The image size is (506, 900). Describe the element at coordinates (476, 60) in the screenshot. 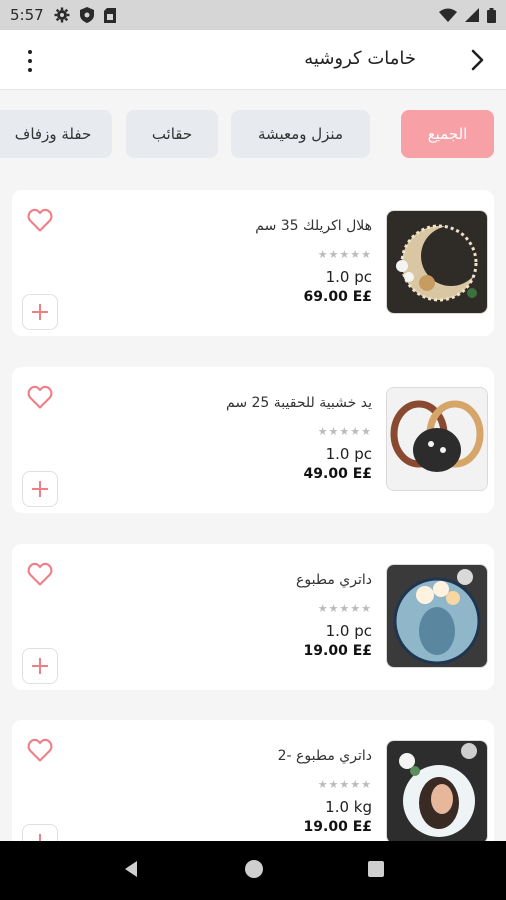

I see `back-arrow-icon` at that location.